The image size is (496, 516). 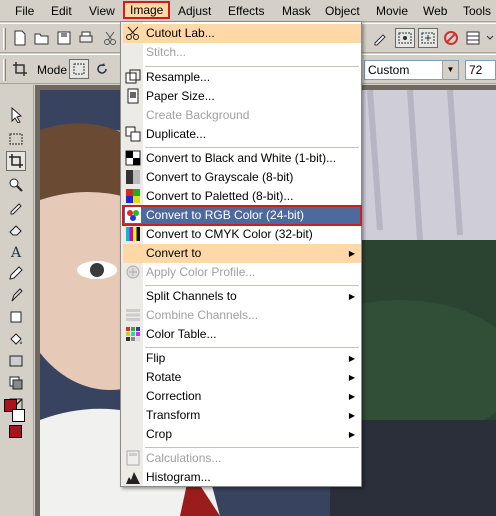 What do you see at coordinates (476, 70) in the screenshot?
I see `resolution-value: 72` at bounding box center [476, 70].